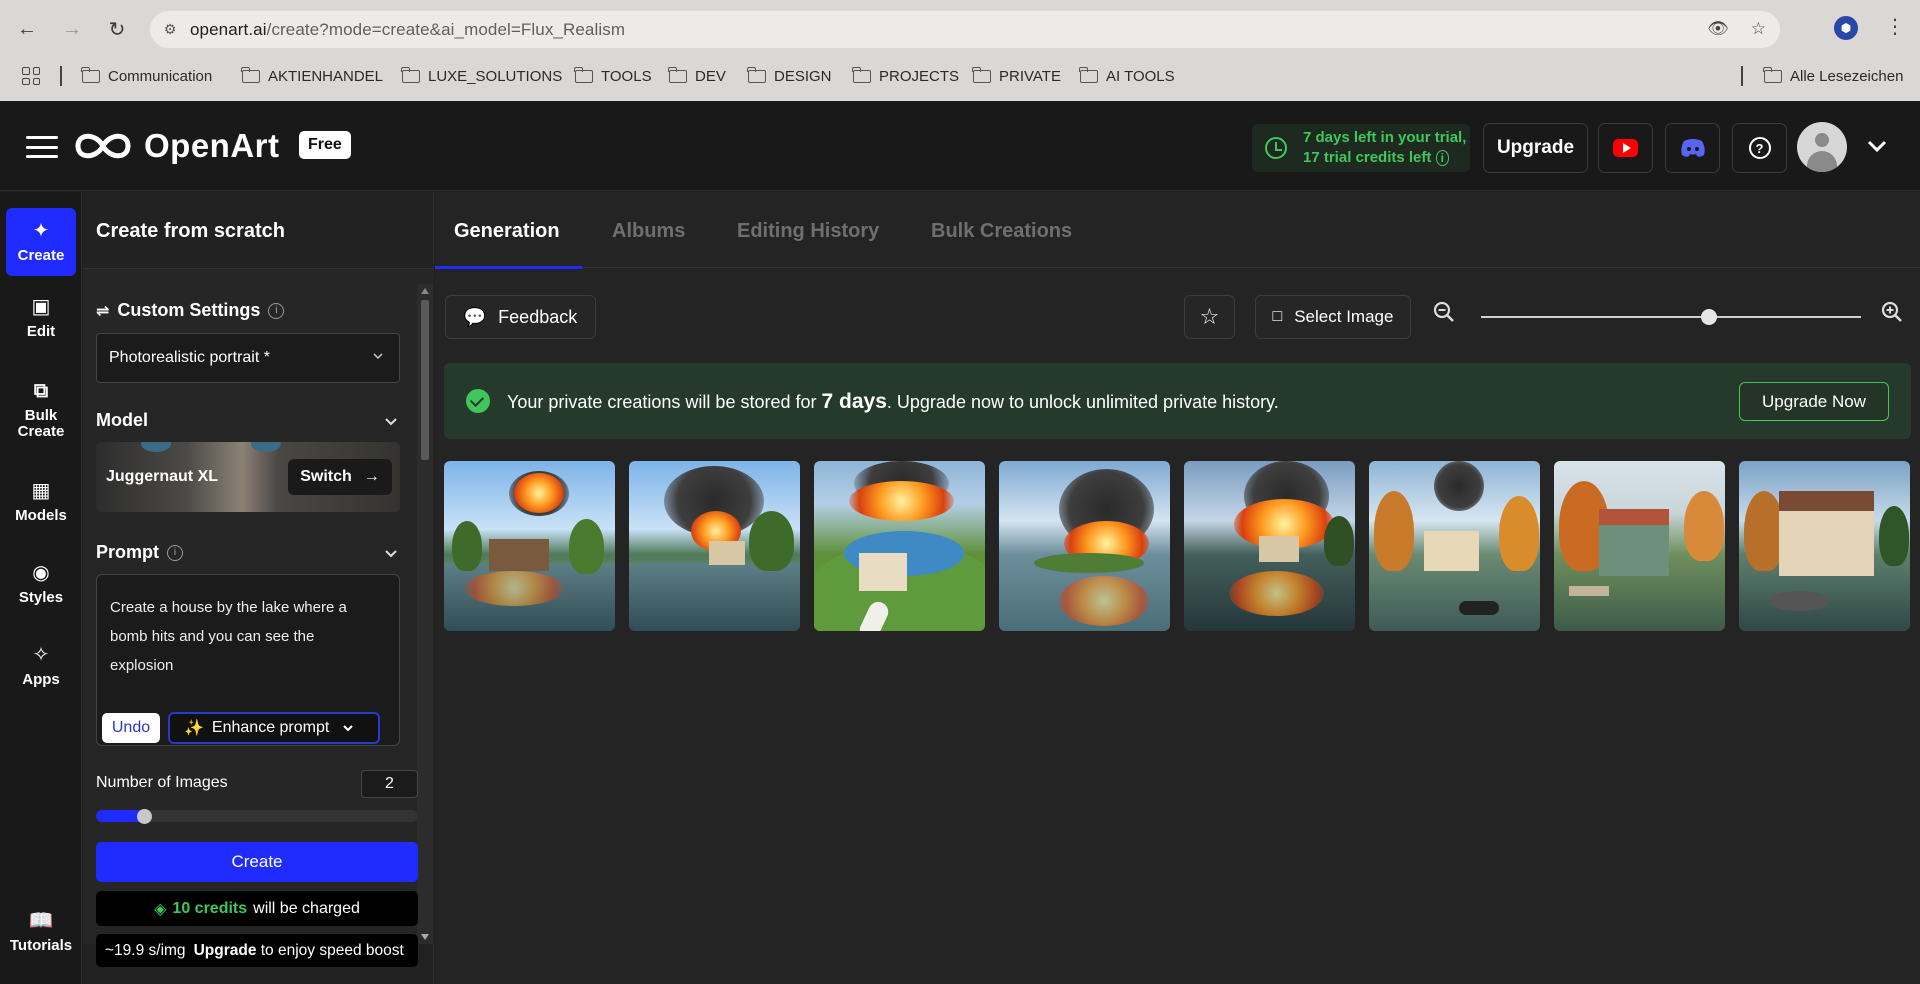  What do you see at coordinates (257, 862) in the screenshot?
I see `create-button: Create` at bounding box center [257, 862].